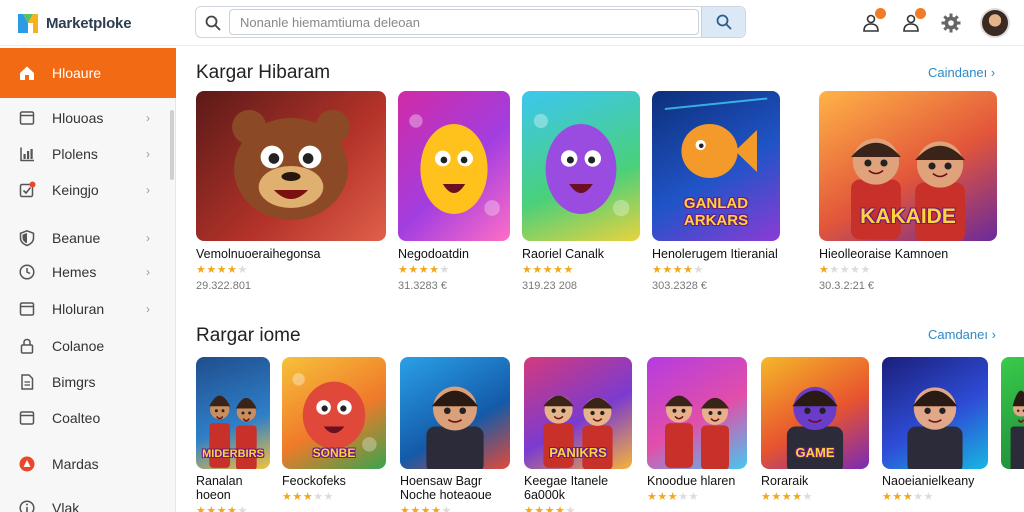 This screenshot has height=512, width=1024. Describe the element at coordinates (815, 481) in the screenshot. I see `game-title: Roraraik` at that location.